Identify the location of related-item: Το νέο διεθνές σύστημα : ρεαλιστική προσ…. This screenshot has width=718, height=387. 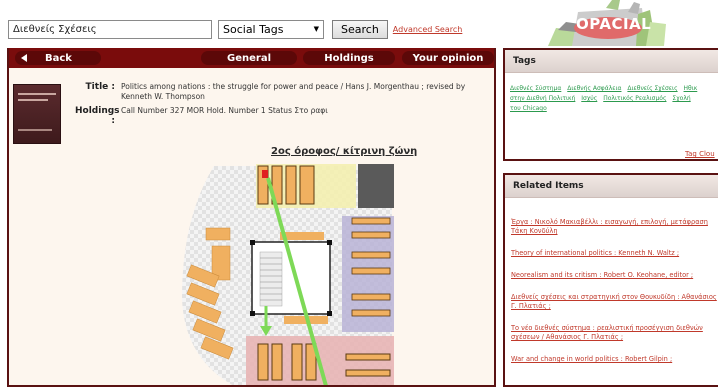
(614, 333).